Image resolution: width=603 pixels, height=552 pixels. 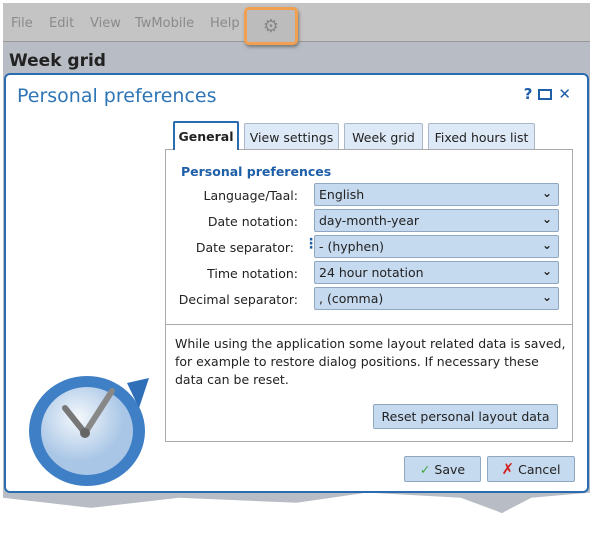 What do you see at coordinates (89, 431) in the screenshot?
I see `clock-icon` at bounding box center [89, 431].